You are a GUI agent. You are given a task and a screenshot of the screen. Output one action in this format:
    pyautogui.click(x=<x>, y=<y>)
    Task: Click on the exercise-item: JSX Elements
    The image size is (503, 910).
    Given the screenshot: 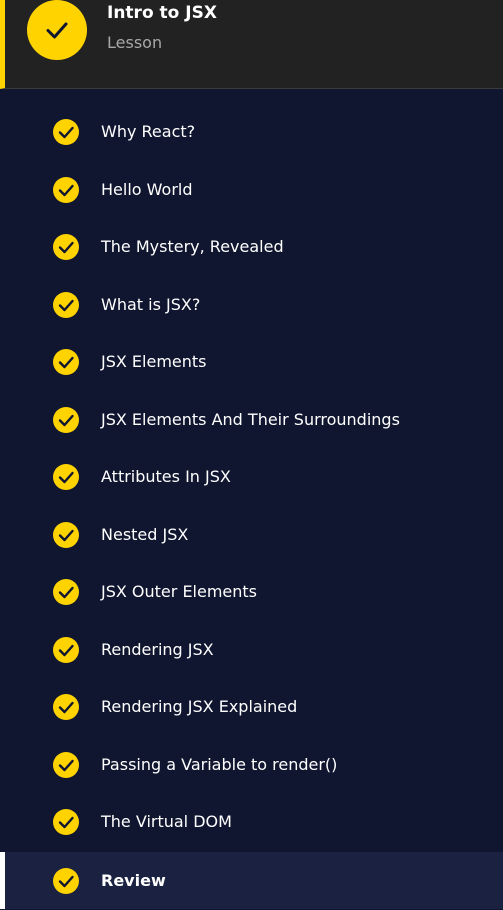 What is the action you would take?
    pyautogui.click(x=251, y=361)
    